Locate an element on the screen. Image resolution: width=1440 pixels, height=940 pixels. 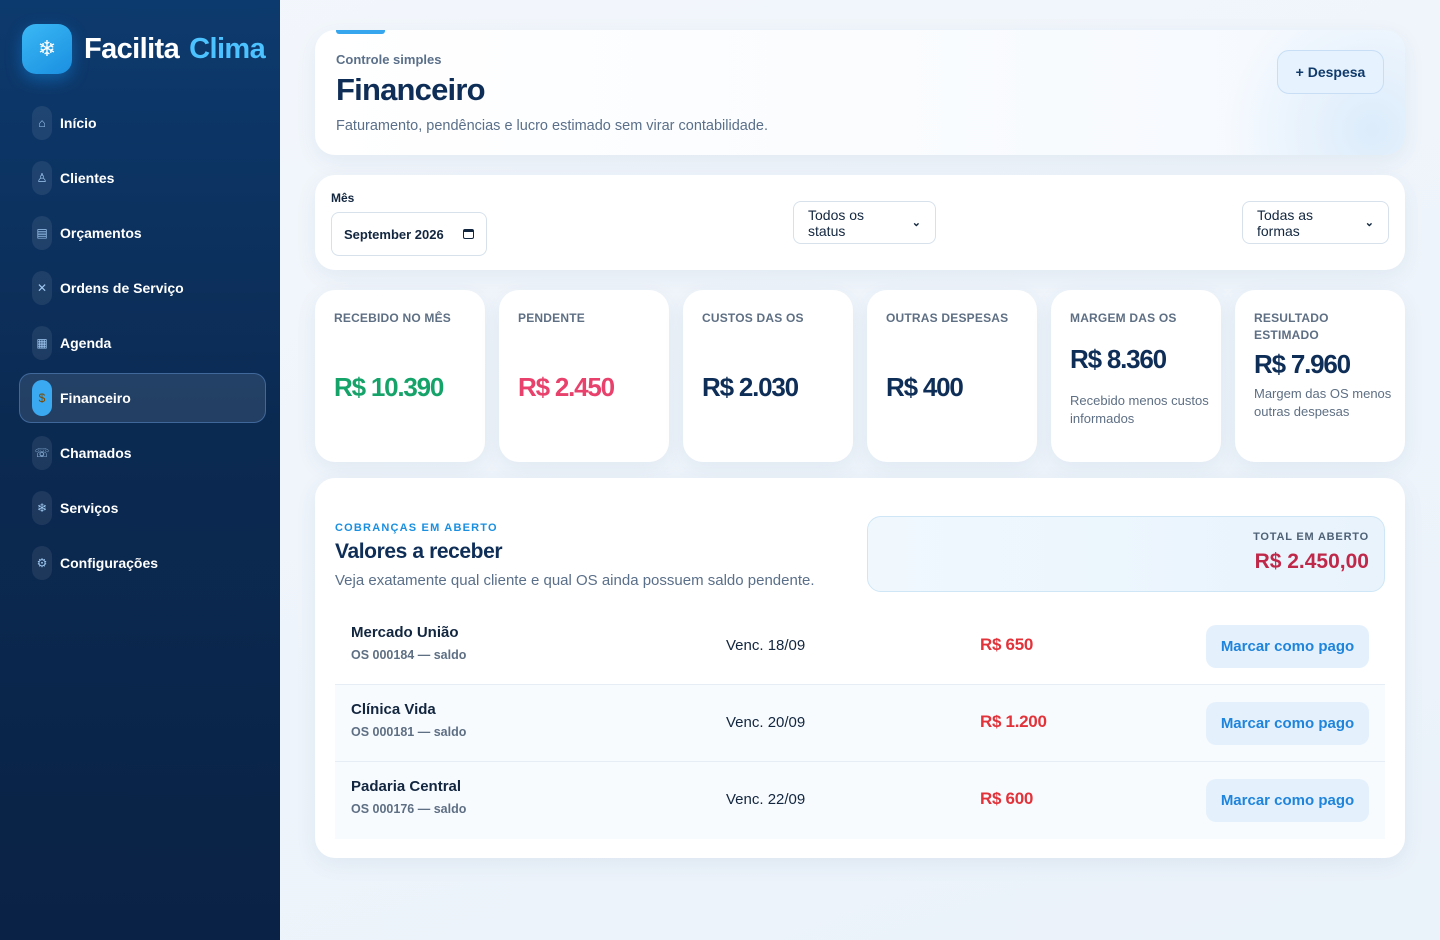
stat-value: R$ 2.450 is located at coordinates (566, 387).